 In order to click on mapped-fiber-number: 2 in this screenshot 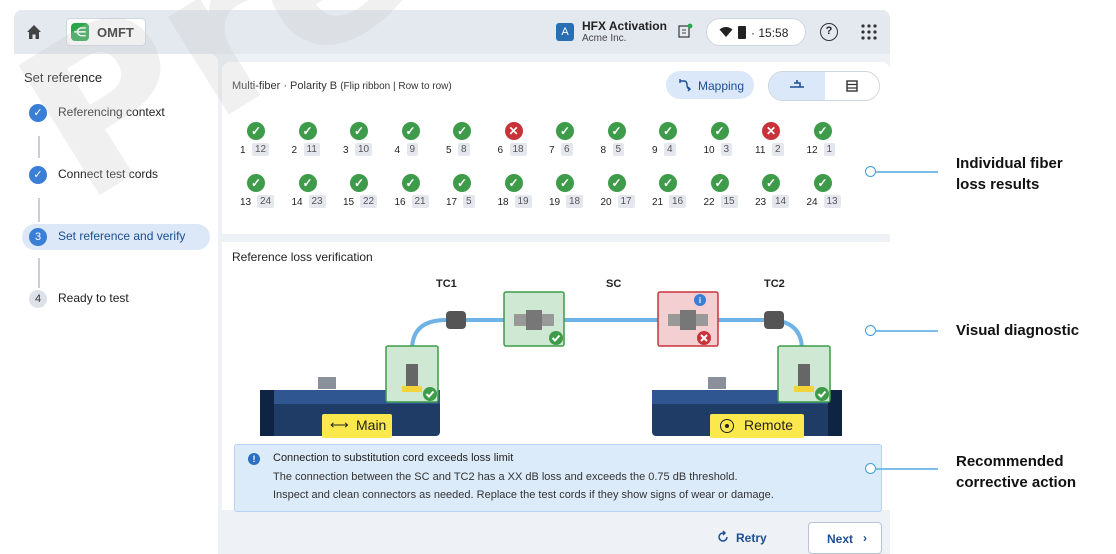, I will do `click(778, 149)`.